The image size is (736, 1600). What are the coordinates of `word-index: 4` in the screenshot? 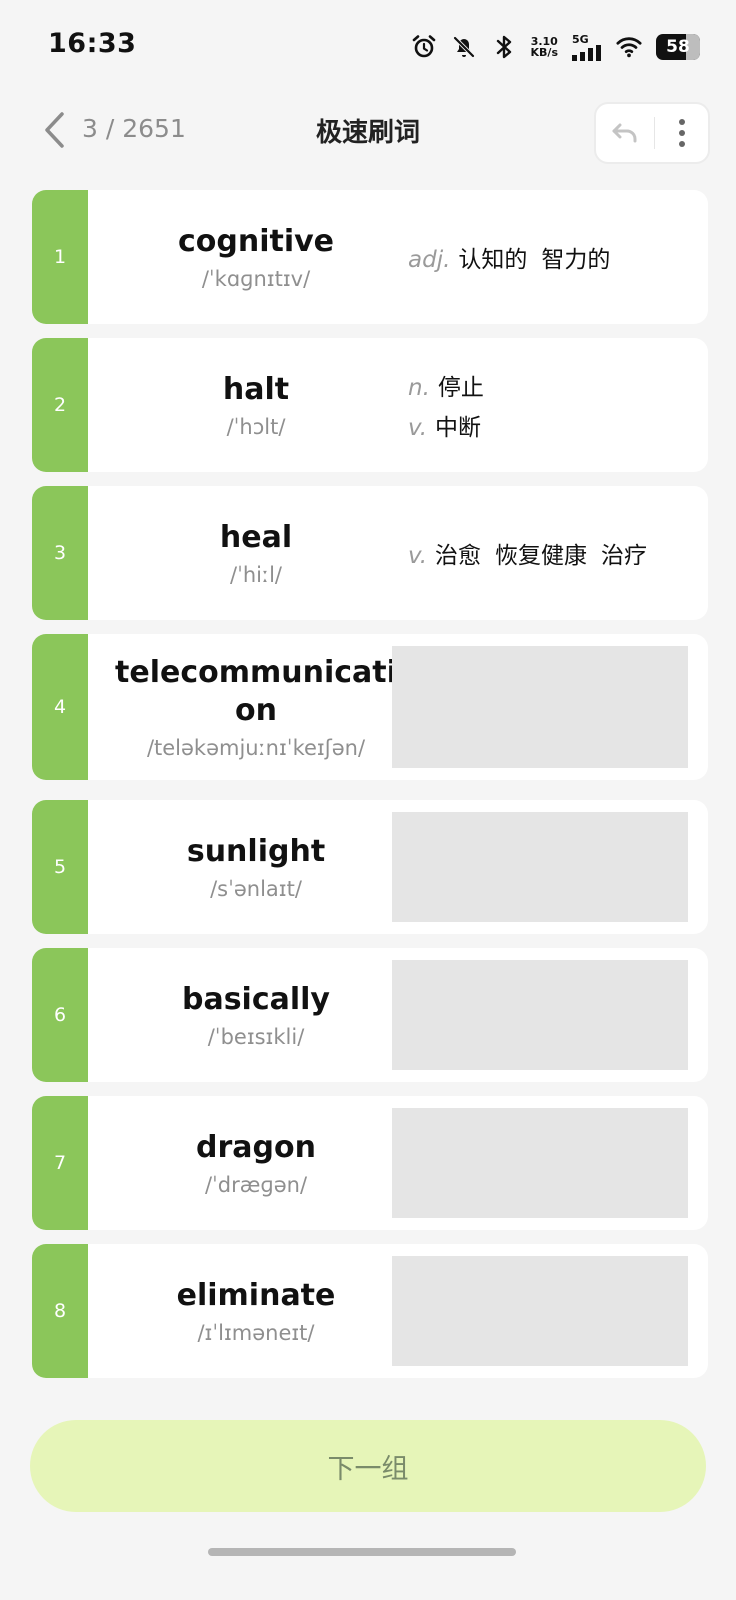 It's located at (60, 707).